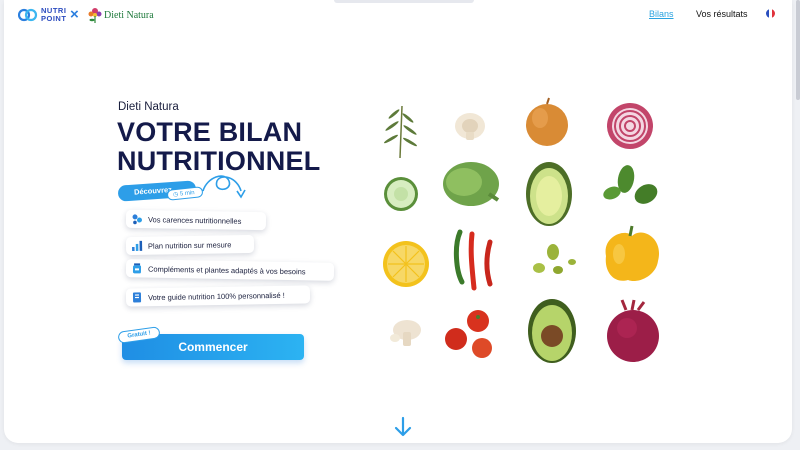 The image size is (800, 450). I want to click on guide-book-icon, so click(137, 297).